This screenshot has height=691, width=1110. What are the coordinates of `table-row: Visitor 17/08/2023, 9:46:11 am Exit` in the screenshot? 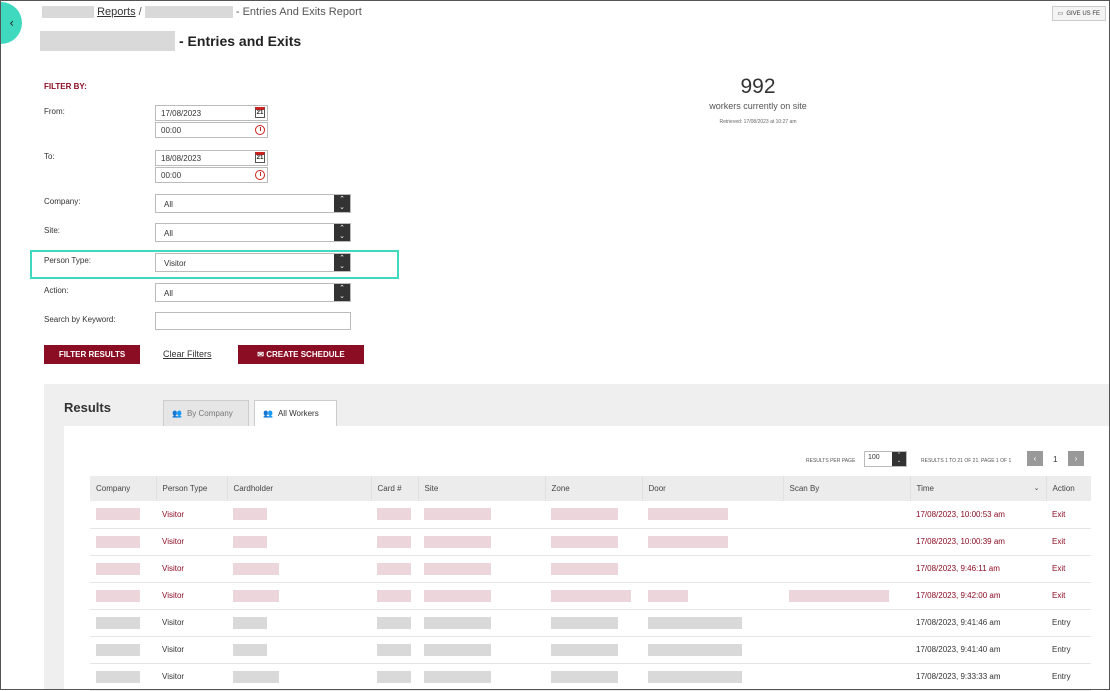 It's located at (590, 569).